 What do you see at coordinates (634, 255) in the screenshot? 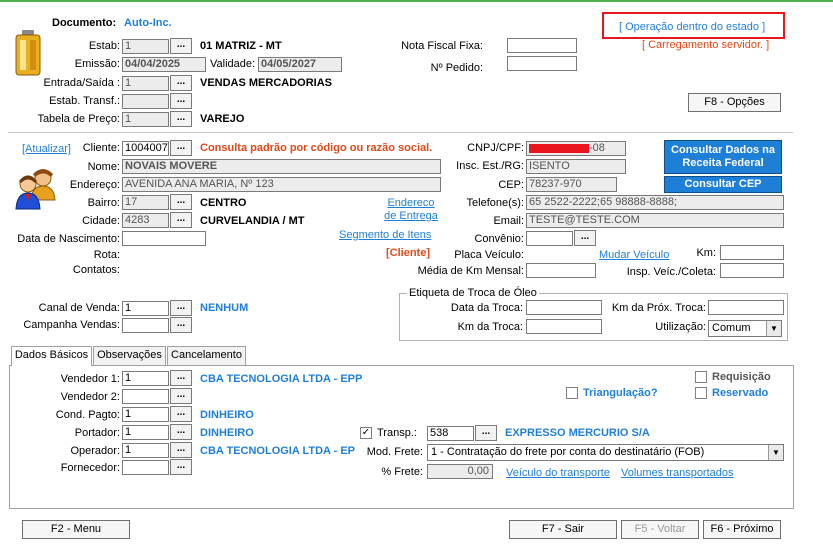
I see `mudar-veiculo-link: Mudar Veículo` at bounding box center [634, 255].